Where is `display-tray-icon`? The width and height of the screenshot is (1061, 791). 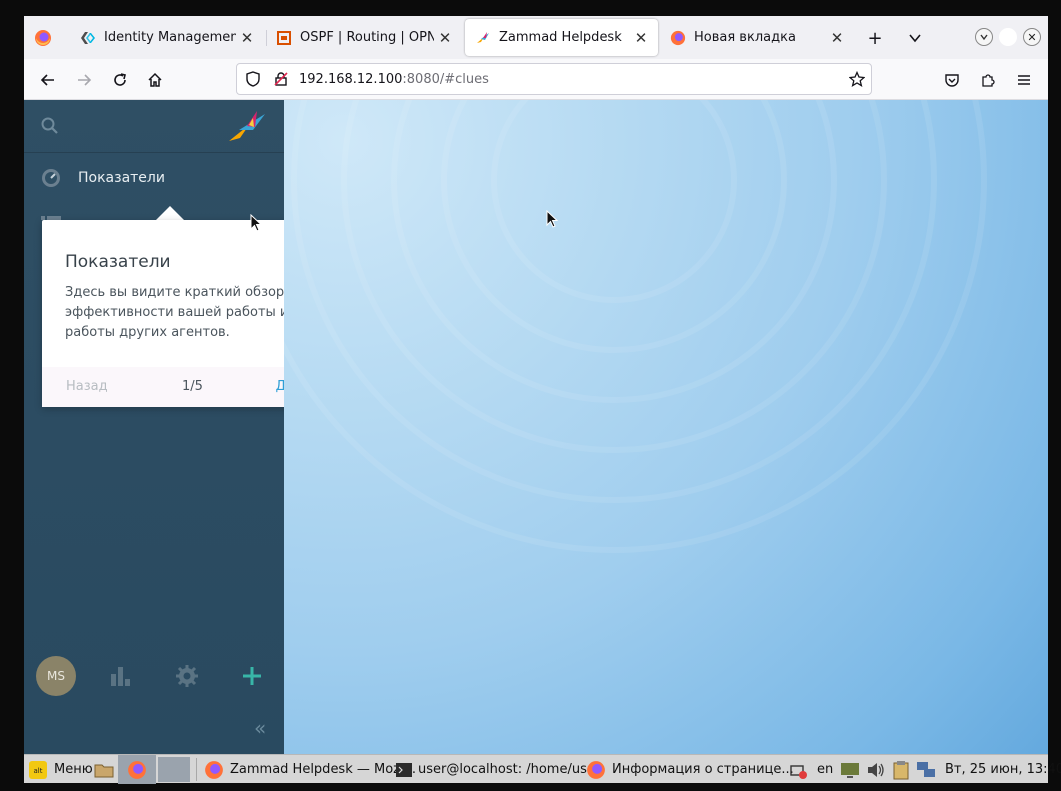
display-tray-icon is located at coordinates (853, 769).